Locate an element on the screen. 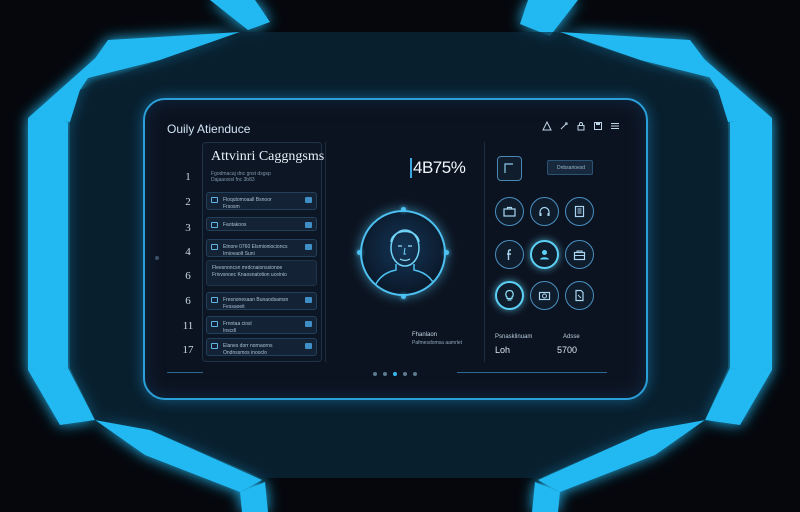 The image size is (800, 512). row-number: 17 is located at coordinates (188, 350).